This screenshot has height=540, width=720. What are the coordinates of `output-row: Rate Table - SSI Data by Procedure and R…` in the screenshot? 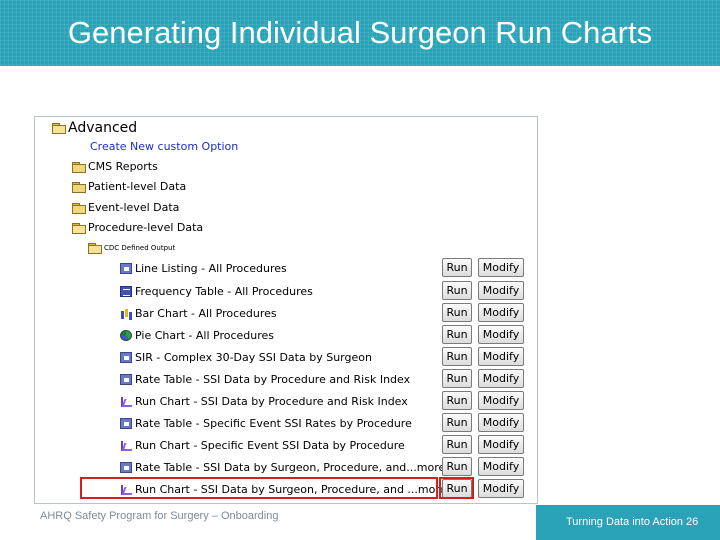 It's located at (322, 379).